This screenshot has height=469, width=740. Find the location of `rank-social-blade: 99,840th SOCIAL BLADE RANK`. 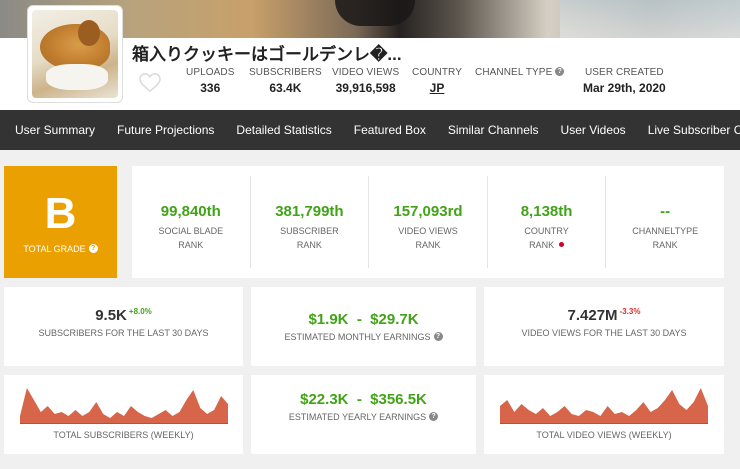

rank-social-blade: 99,840th SOCIAL BLADE RANK is located at coordinates (191, 222).